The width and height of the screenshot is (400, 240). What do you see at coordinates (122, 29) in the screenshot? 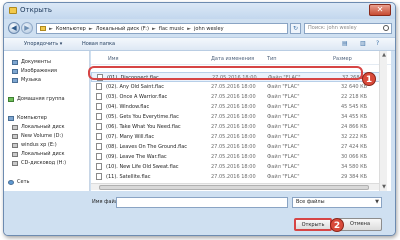
I see `breadcrumb-drive: Локальный диск (F:)` at bounding box center [122, 29].